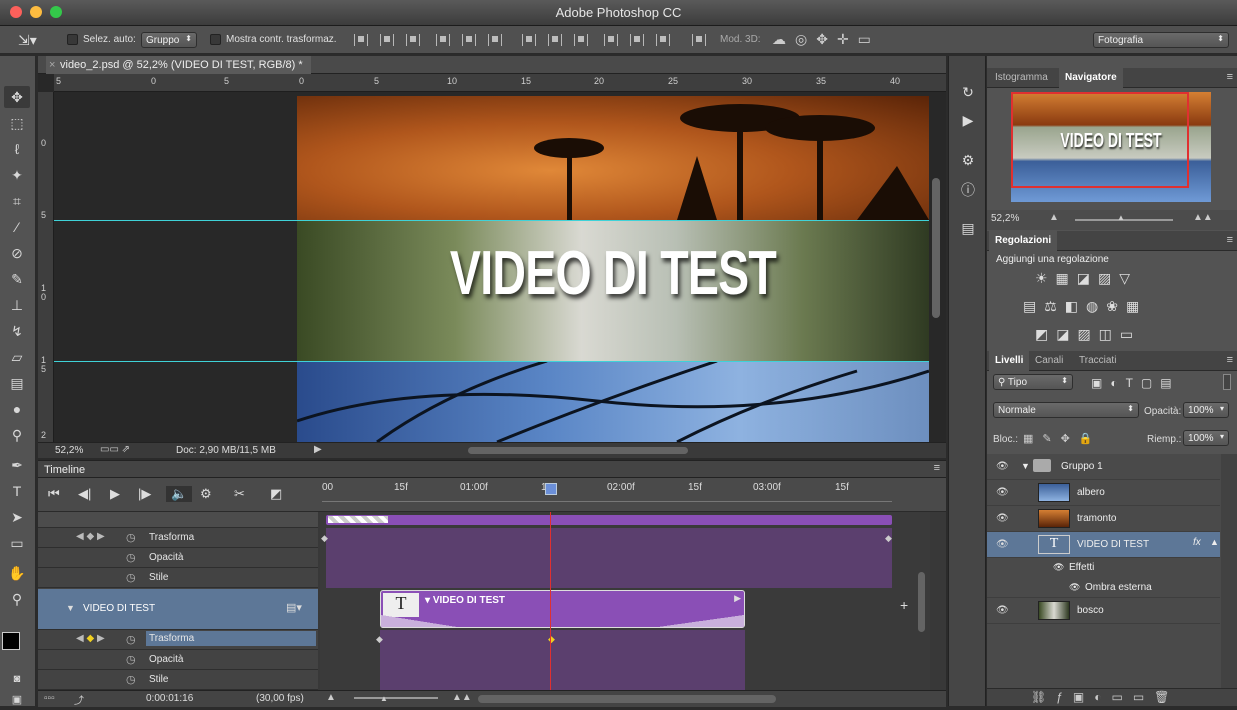 The image size is (1237, 710). What do you see at coordinates (226, 450) in the screenshot?
I see `doc-info: Doc: 2,90 MB/11,5 MB` at bounding box center [226, 450].